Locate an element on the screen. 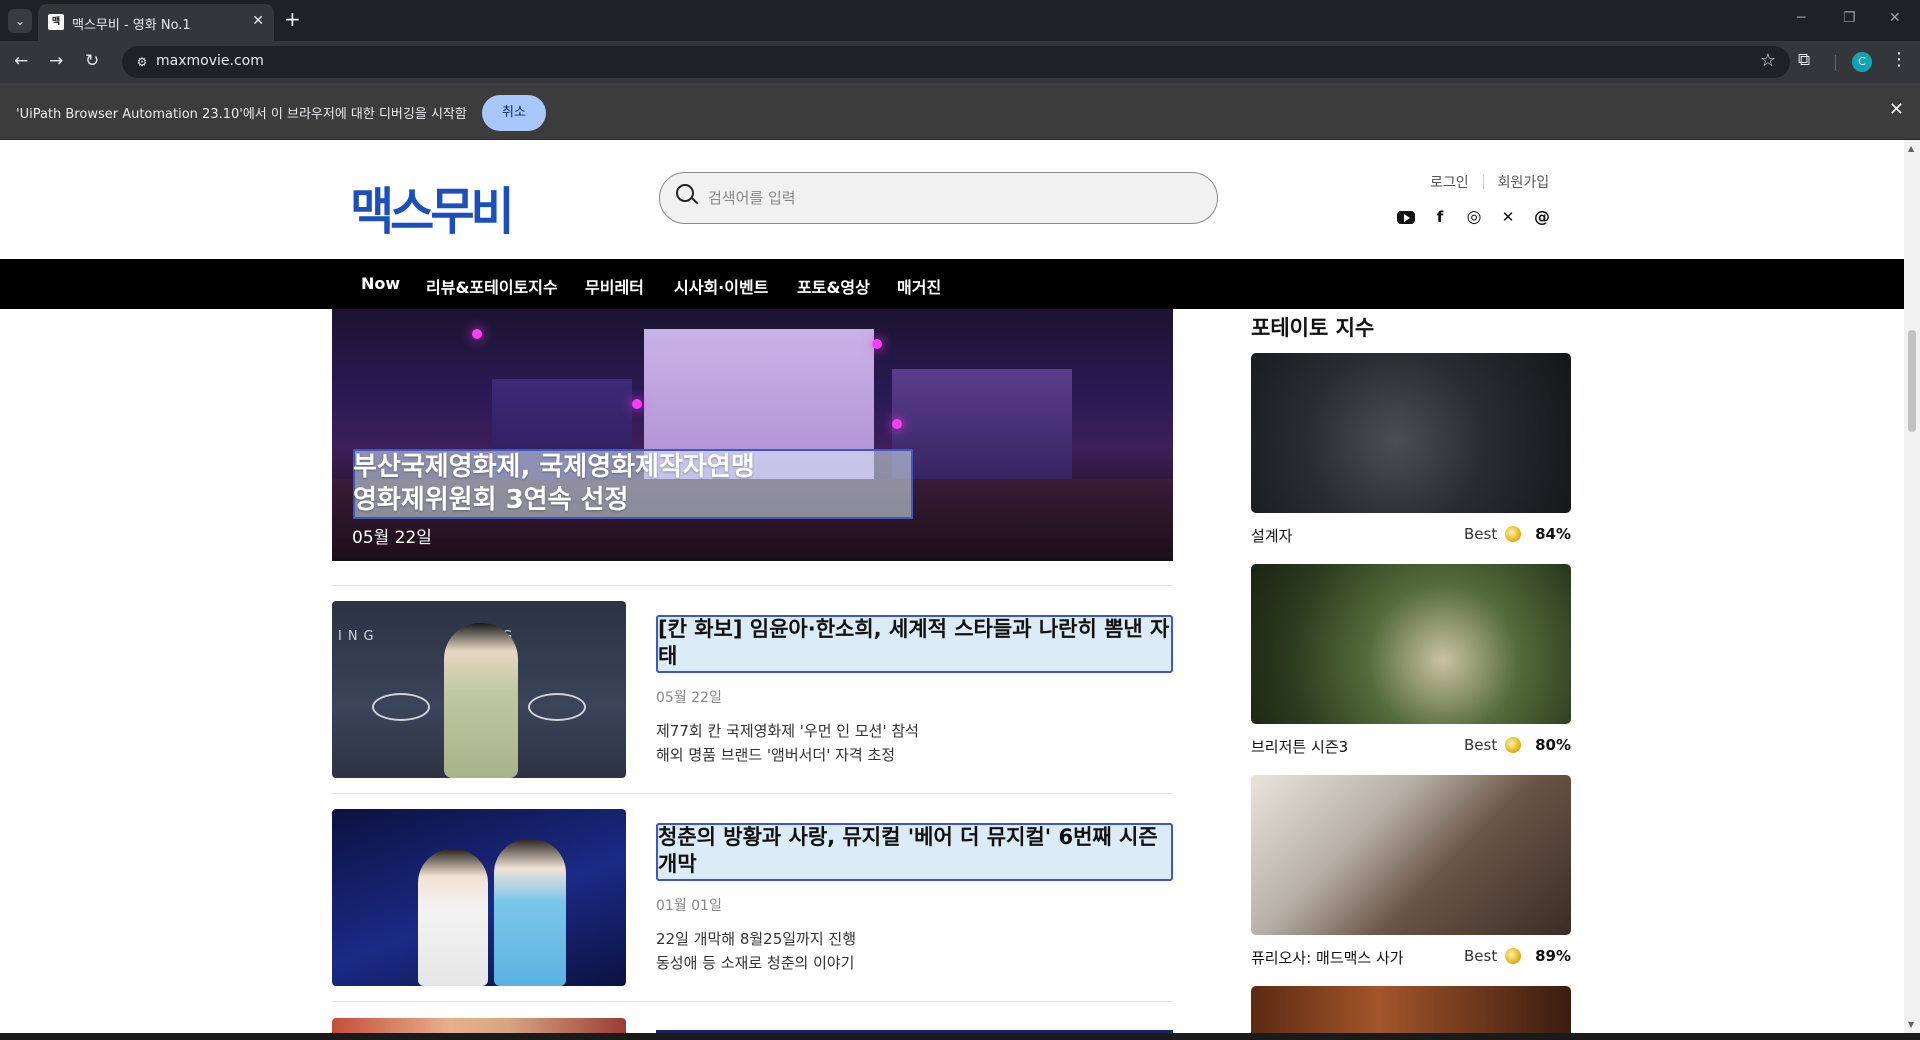 This screenshot has width=1920, height=1040. nav-item-review: 리뷰&포테이토지수 is located at coordinates (492, 286).